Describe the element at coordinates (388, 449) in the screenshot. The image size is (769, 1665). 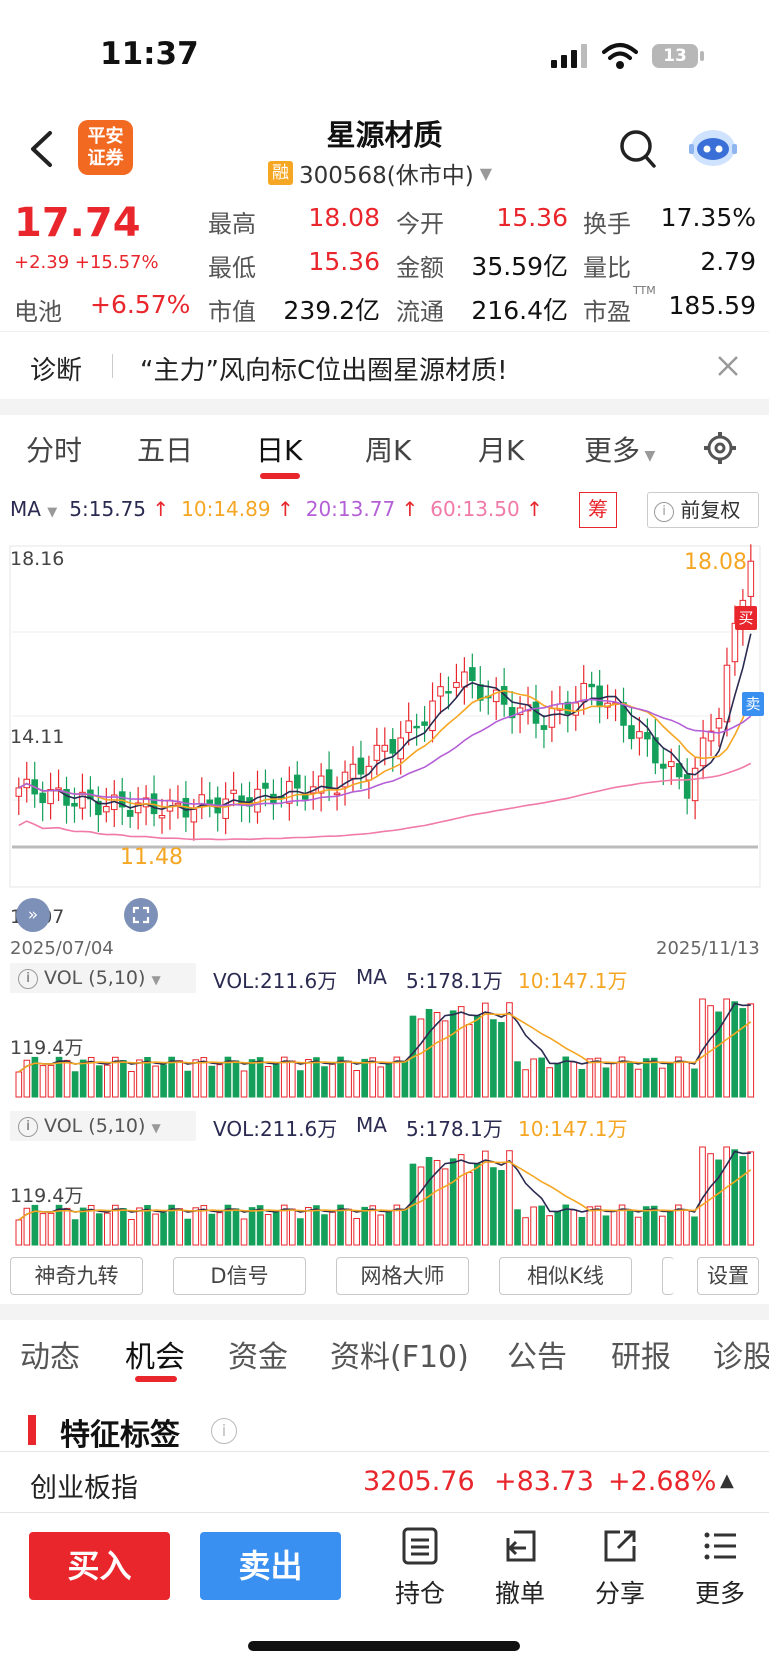
I see `tab-weekly-k: 周K` at that location.